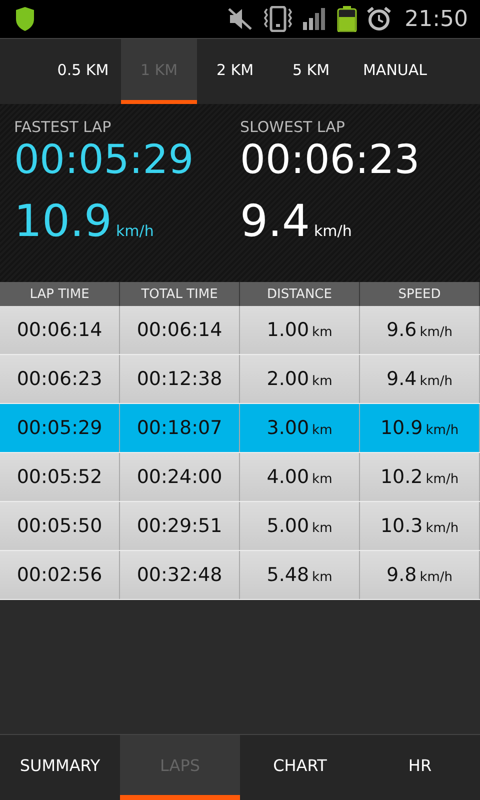  Describe the element at coordinates (60, 477) in the screenshot. I see `table-cell: 00:05:52` at that location.